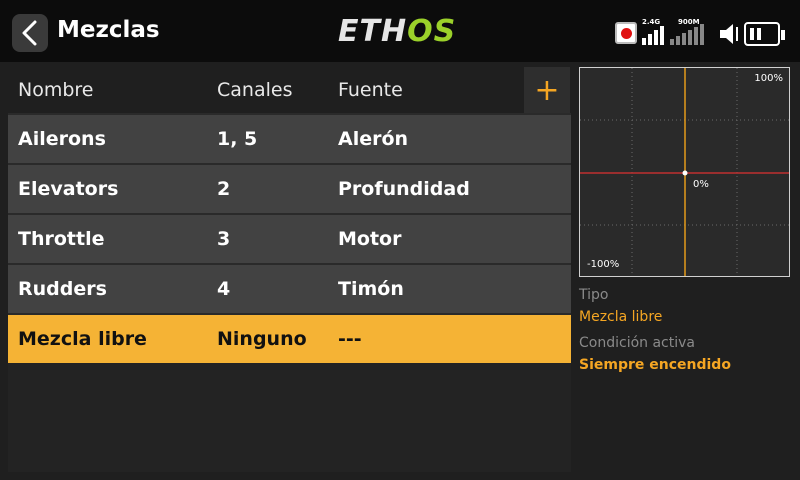 The height and width of the screenshot is (480, 800). Describe the element at coordinates (262, 339) in the screenshot. I see `mix-channels: Ninguno` at that location.